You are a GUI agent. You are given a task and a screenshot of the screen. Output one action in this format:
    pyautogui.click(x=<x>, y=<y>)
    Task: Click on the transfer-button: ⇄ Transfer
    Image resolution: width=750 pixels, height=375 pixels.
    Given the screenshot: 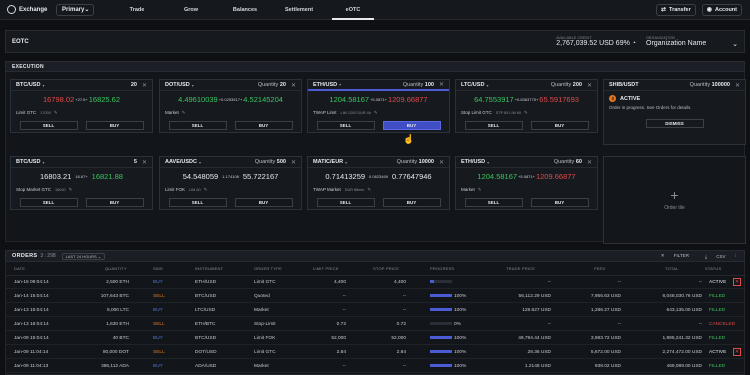 What is the action you would take?
    pyautogui.click(x=676, y=9)
    